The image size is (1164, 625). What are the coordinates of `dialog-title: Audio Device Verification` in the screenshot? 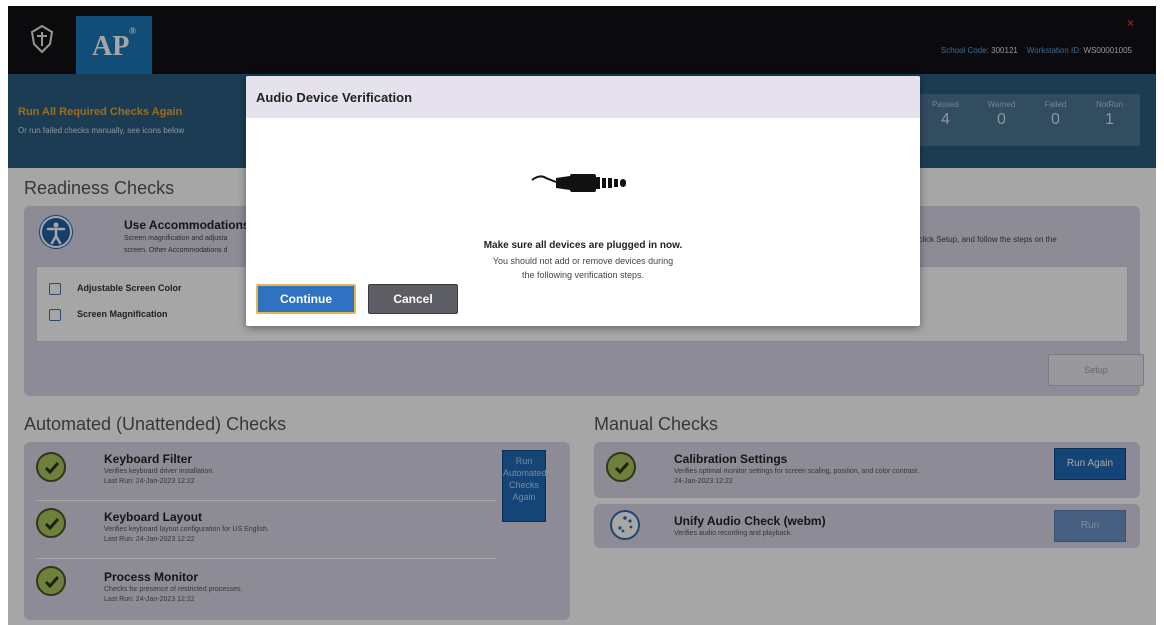 It's located at (334, 97).